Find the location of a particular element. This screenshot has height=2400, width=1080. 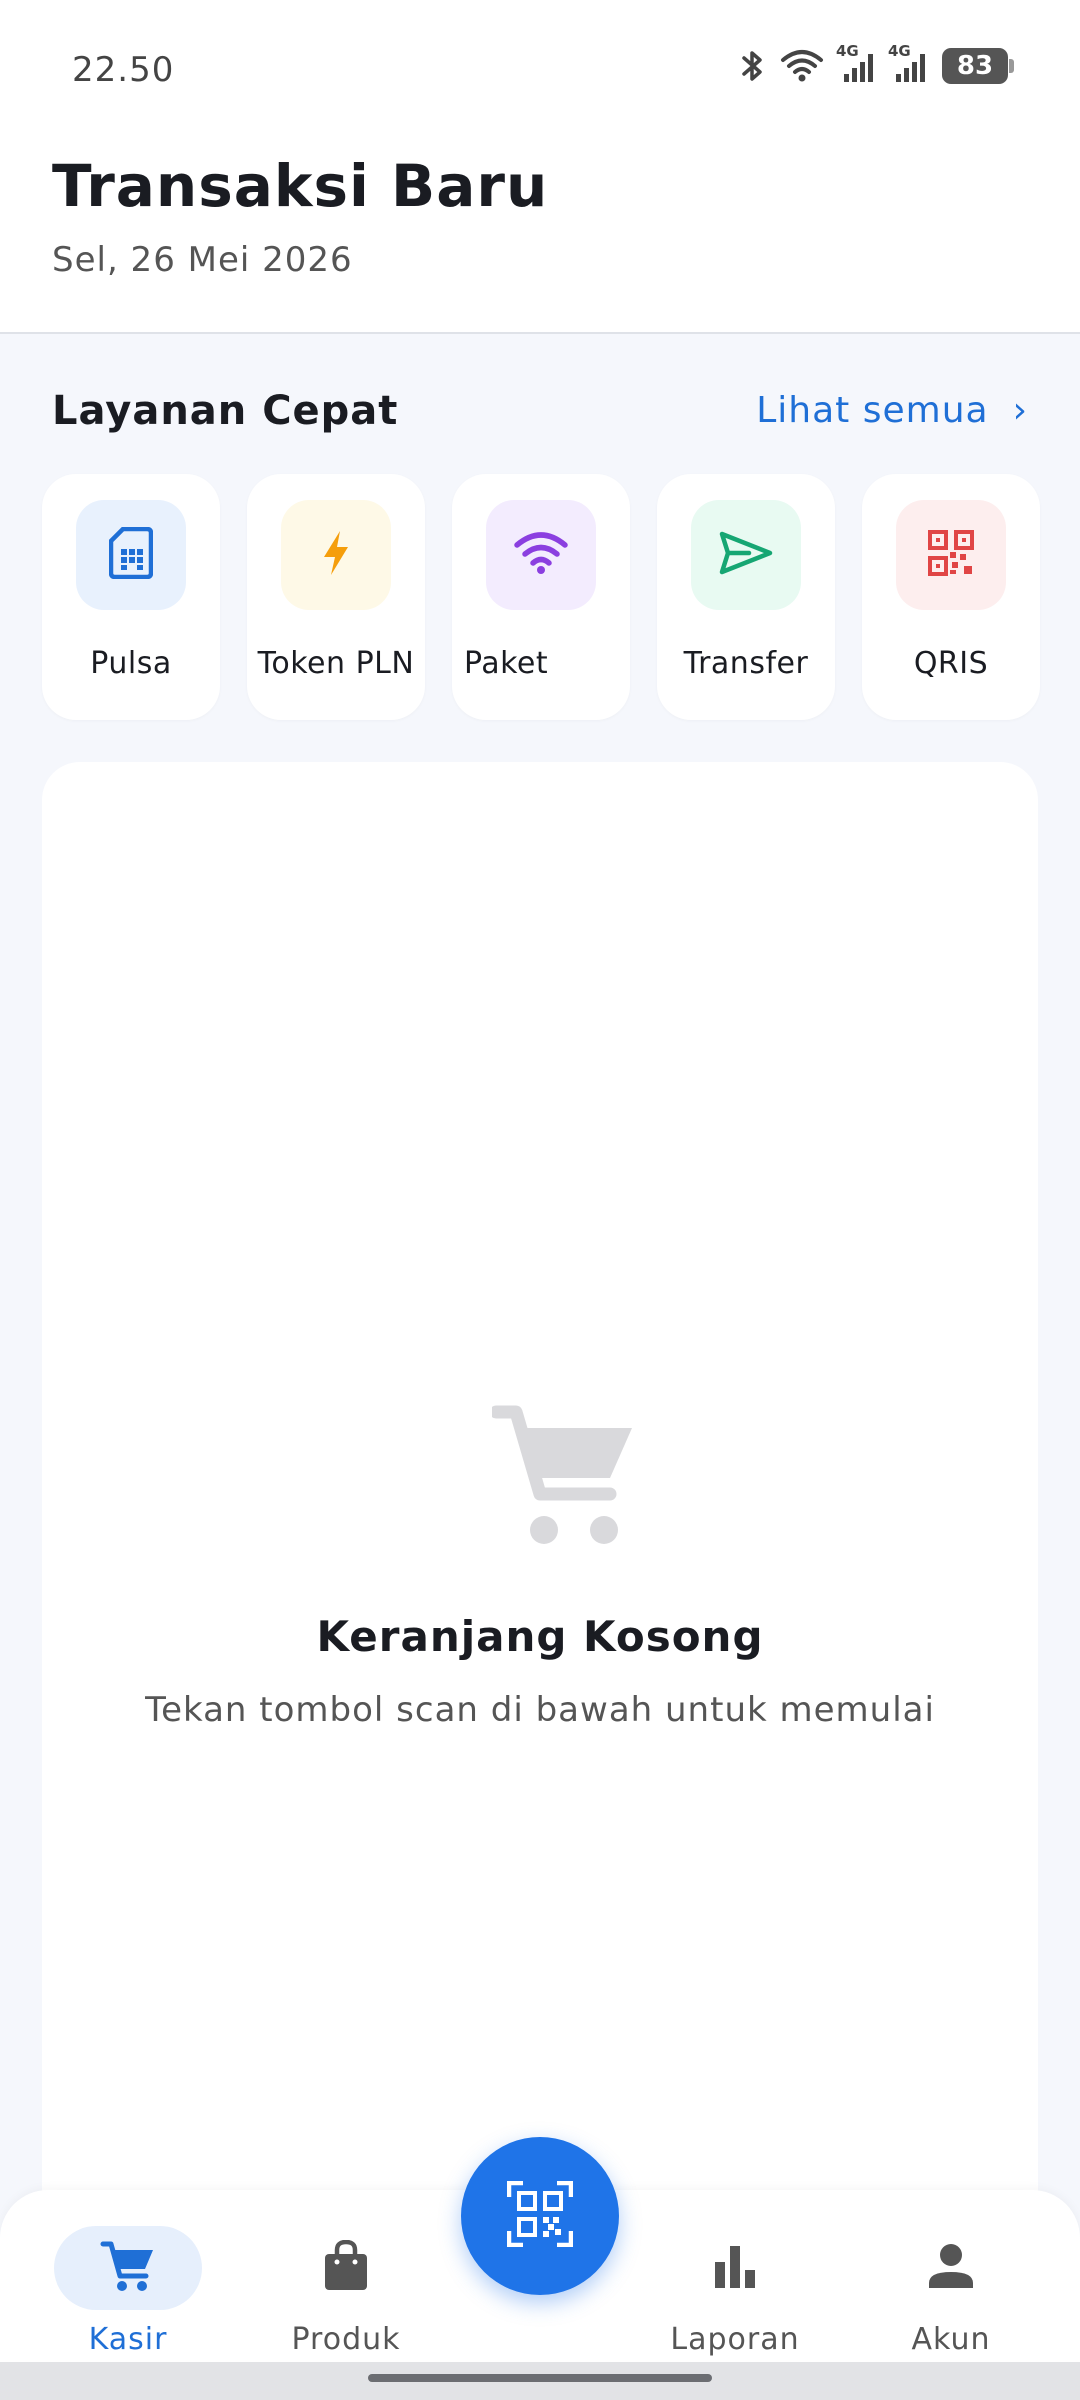

battery-icon: 83 is located at coordinates (978, 66).